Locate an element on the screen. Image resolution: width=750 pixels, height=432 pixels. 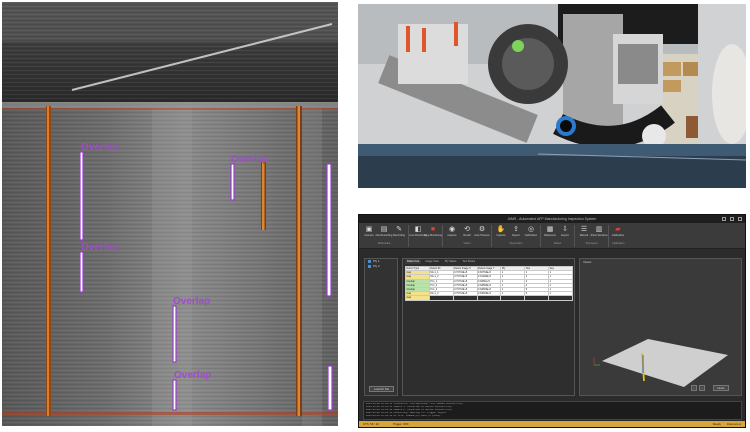
file-recording-button: ▤ File Recording is located at coordinates (384, 233).